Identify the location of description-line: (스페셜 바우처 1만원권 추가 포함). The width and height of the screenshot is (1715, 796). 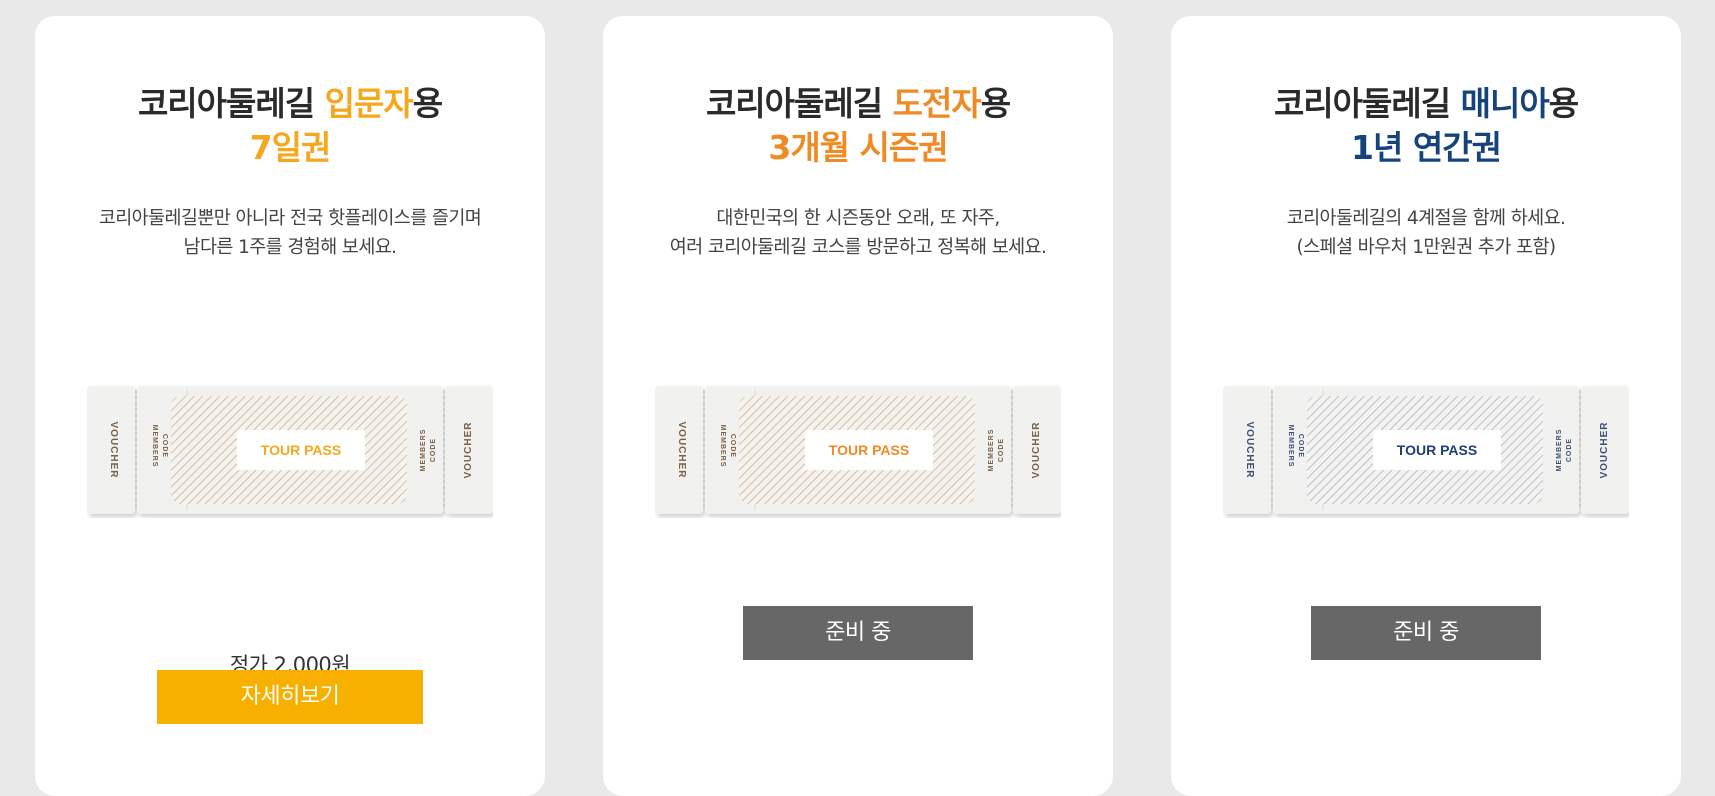
(1426, 247).